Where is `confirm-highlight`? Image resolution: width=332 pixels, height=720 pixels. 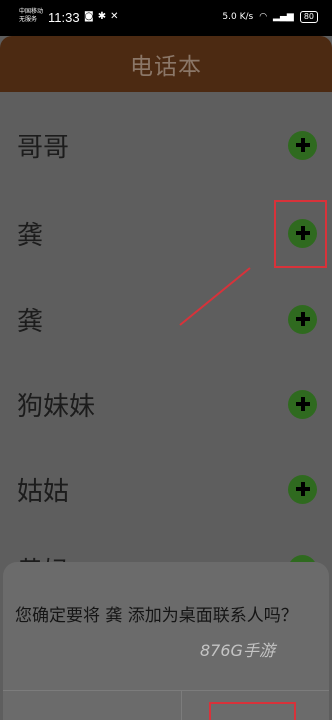 confirm-highlight is located at coordinates (252, 711).